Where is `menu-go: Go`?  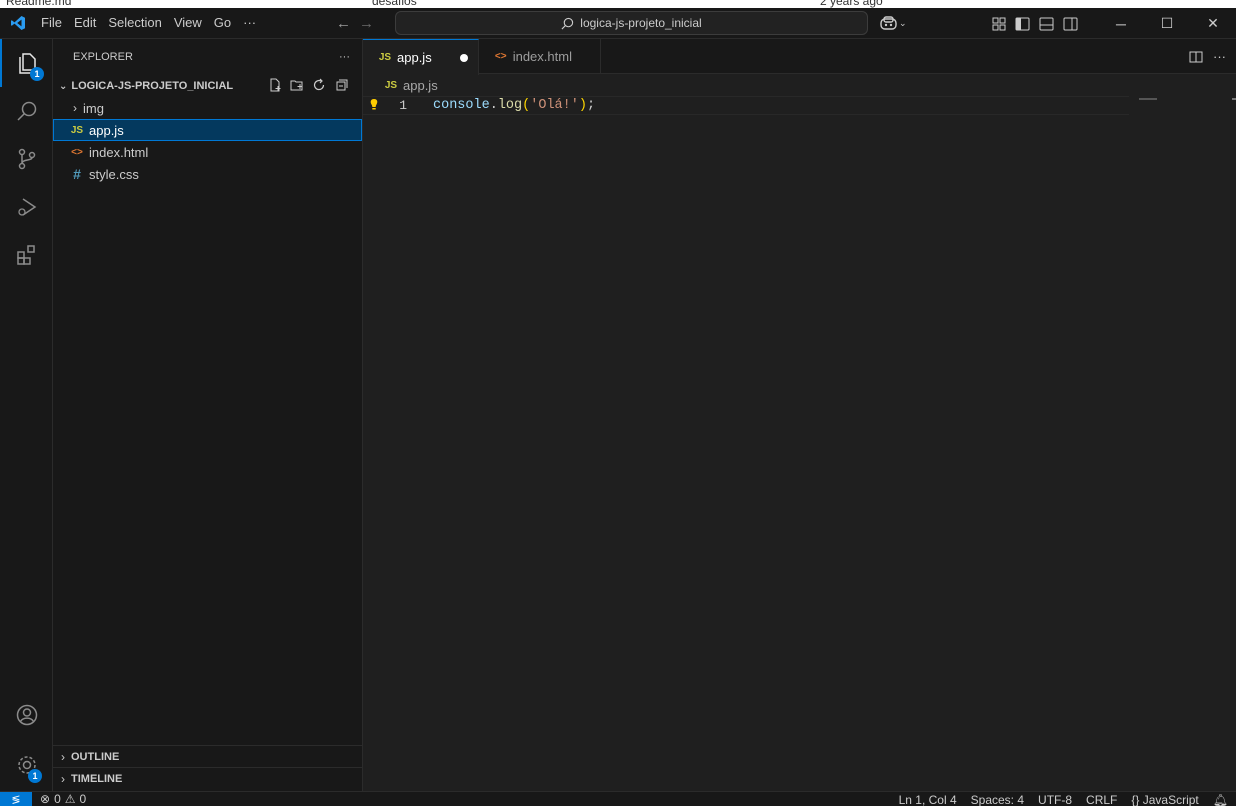 menu-go: Go is located at coordinates (222, 23).